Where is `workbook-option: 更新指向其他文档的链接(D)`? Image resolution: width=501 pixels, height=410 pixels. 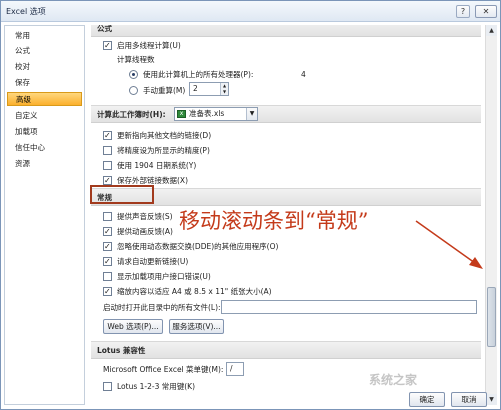 workbook-option: 更新指向其他文档的链接(D) is located at coordinates (253, 135).